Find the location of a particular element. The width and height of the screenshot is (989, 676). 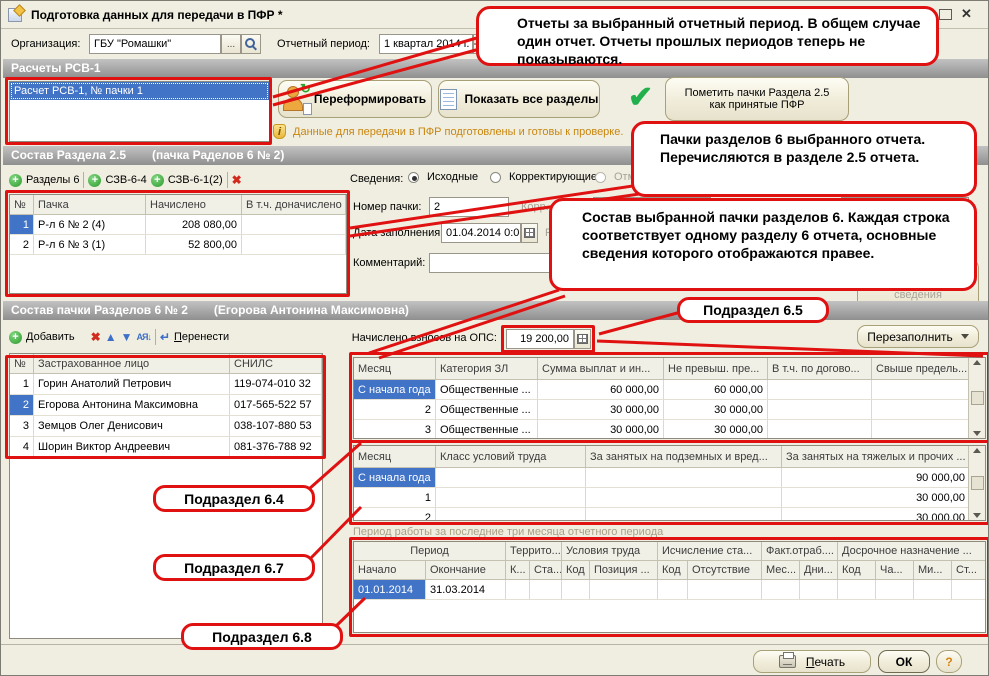

ops-accrued-input: 19 200,00 is located at coordinates (540, 339).